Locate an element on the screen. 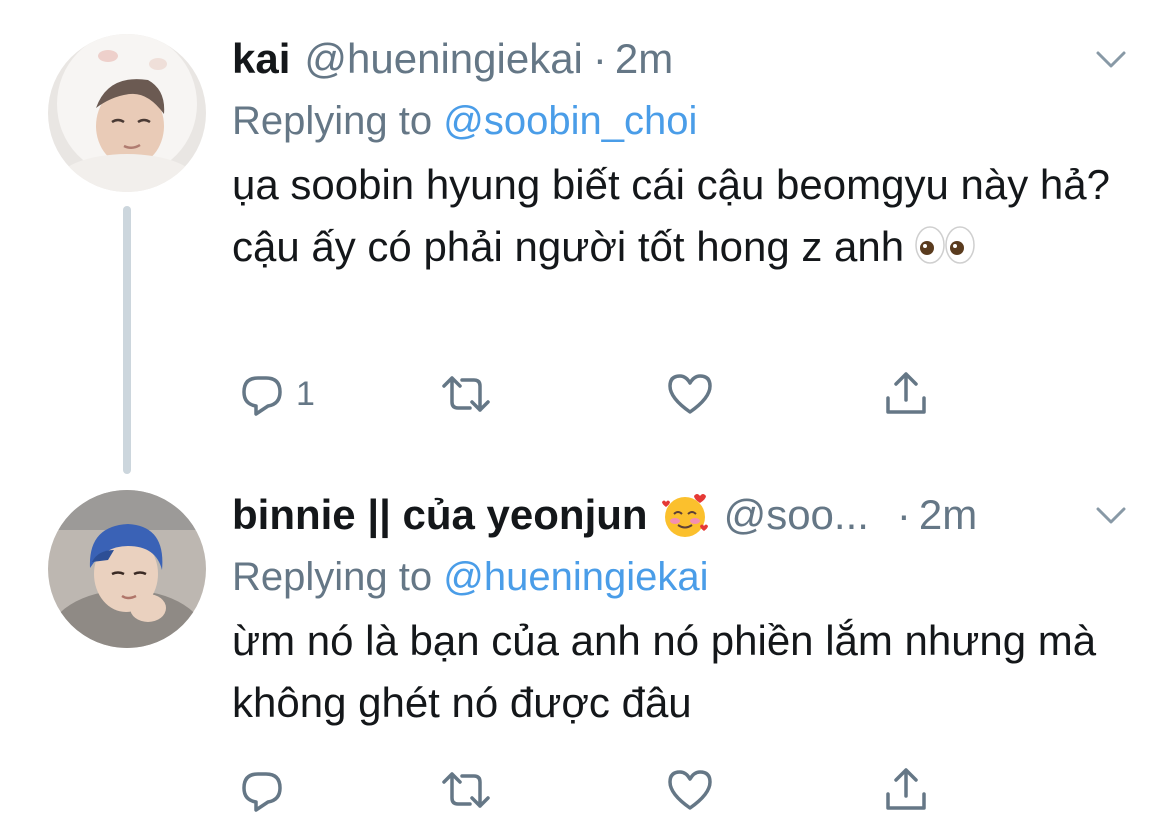 The height and width of the screenshot is (840, 1170). replying-to-handle: @hueningiekai is located at coordinates (575, 577).